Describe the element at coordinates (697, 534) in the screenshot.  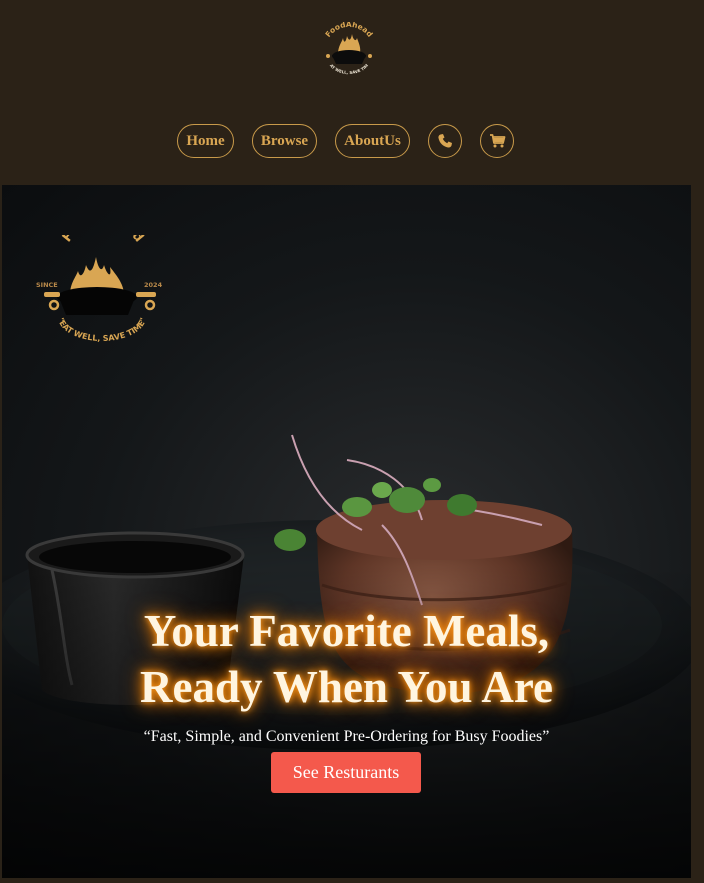
I see `right-edge-strip` at that location.